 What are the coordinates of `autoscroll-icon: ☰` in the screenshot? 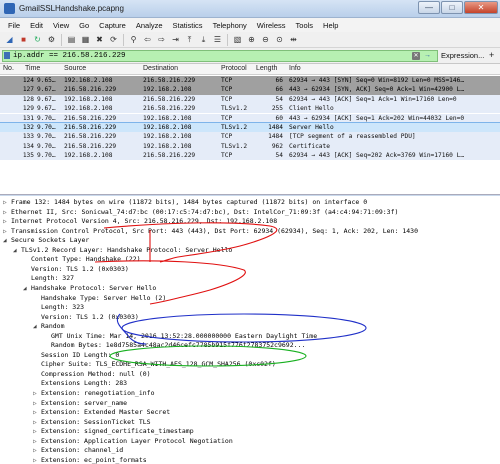 It's located at (217, 39).